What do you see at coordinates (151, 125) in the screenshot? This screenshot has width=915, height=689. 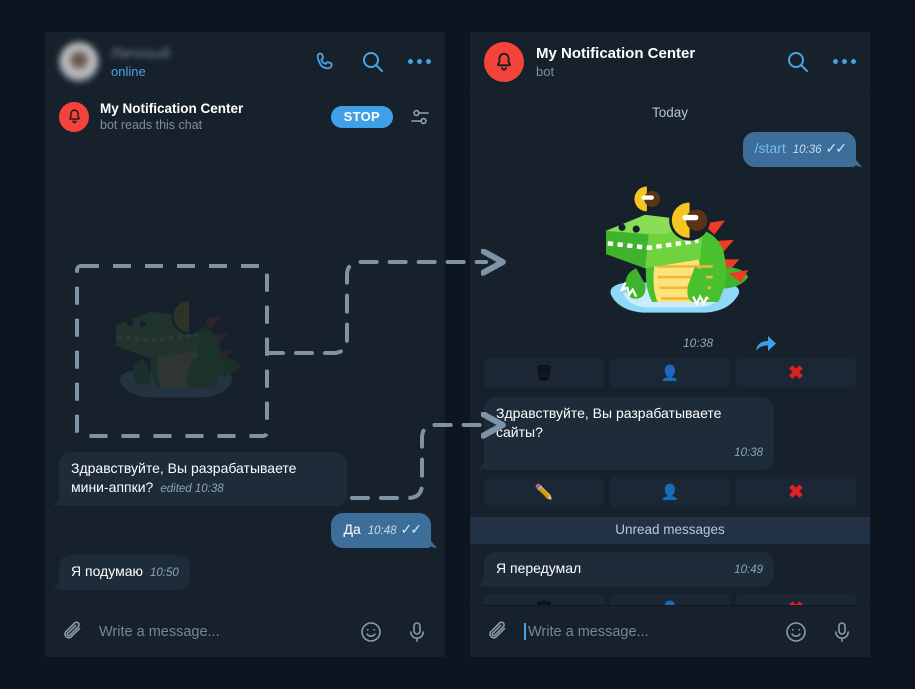 I see `bot-bar-subtitle: bot reads this chat` at bounding box center [151, 125].